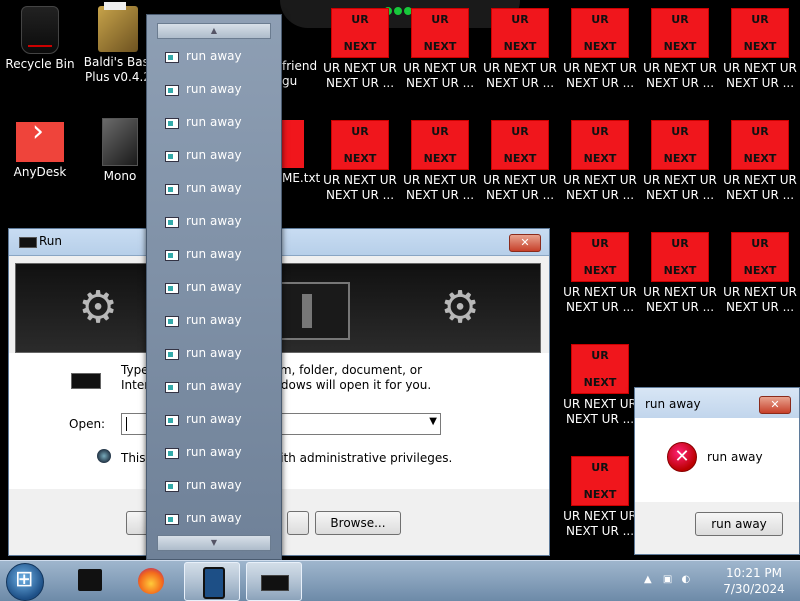 The image size is (800, 601). Describe the element at coordinates (754, 581) in the screenshot. I see `clock: 10:21 PM 7/30/2024` at that location.